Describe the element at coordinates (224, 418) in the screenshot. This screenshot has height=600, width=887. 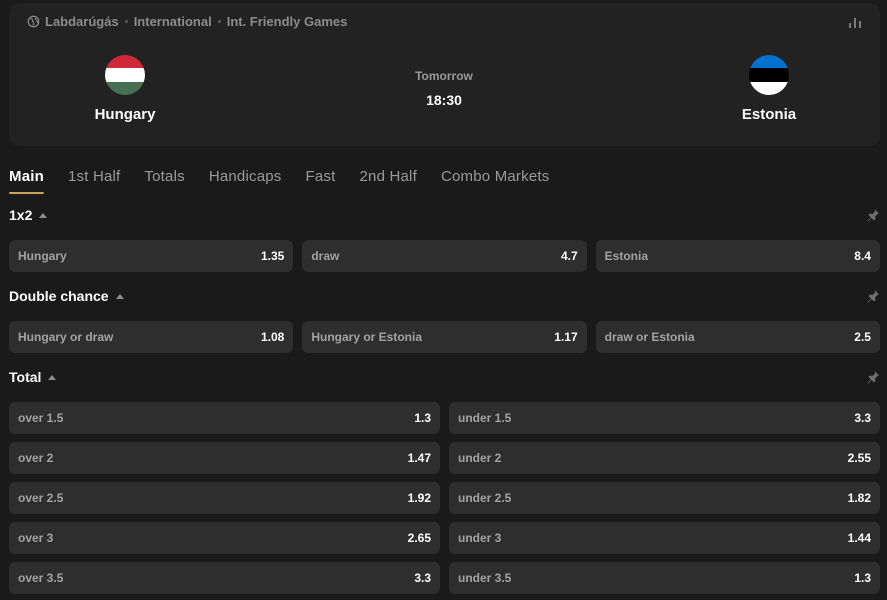
I see `odd-button-over: over 1.5 1.3` at that location.